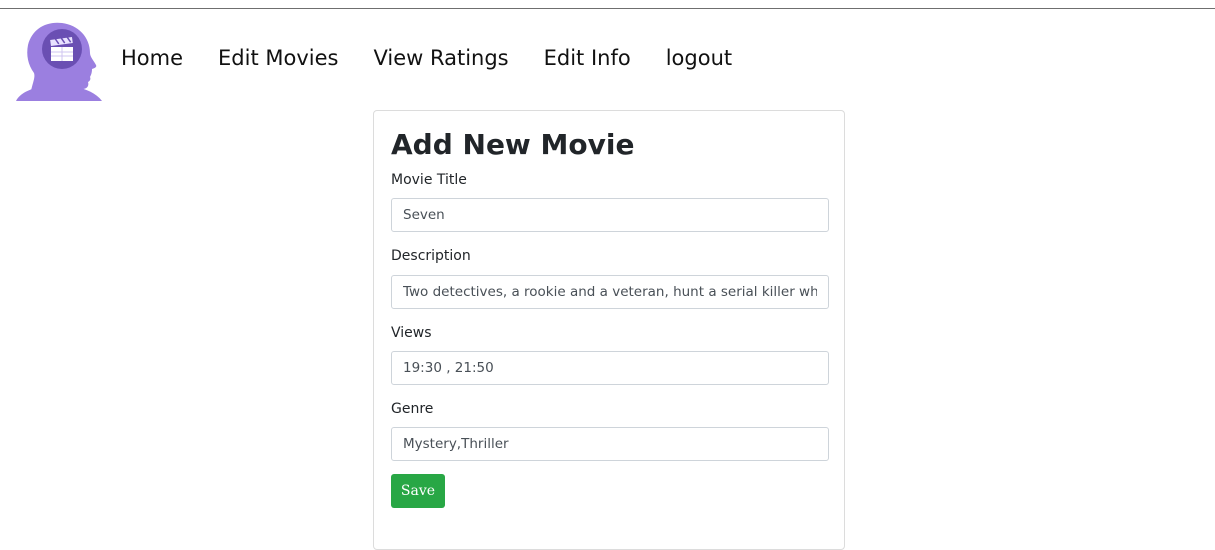 This screenshot has height=550, width=1215. I want to click on movie-title-input, so click(610, 215).